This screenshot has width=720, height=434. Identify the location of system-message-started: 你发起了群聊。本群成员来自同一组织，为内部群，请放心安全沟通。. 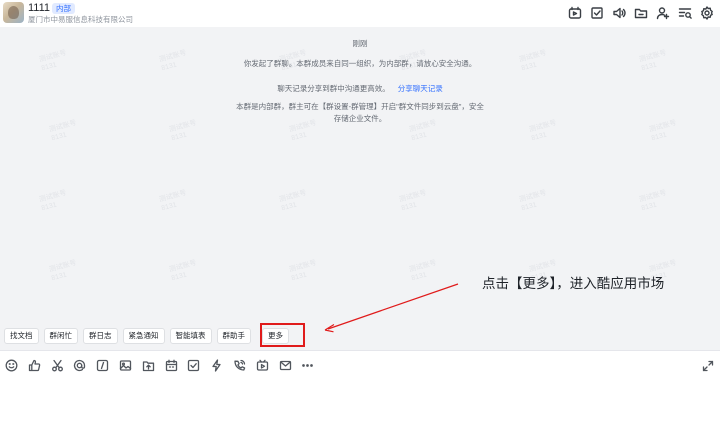
(360, 63).